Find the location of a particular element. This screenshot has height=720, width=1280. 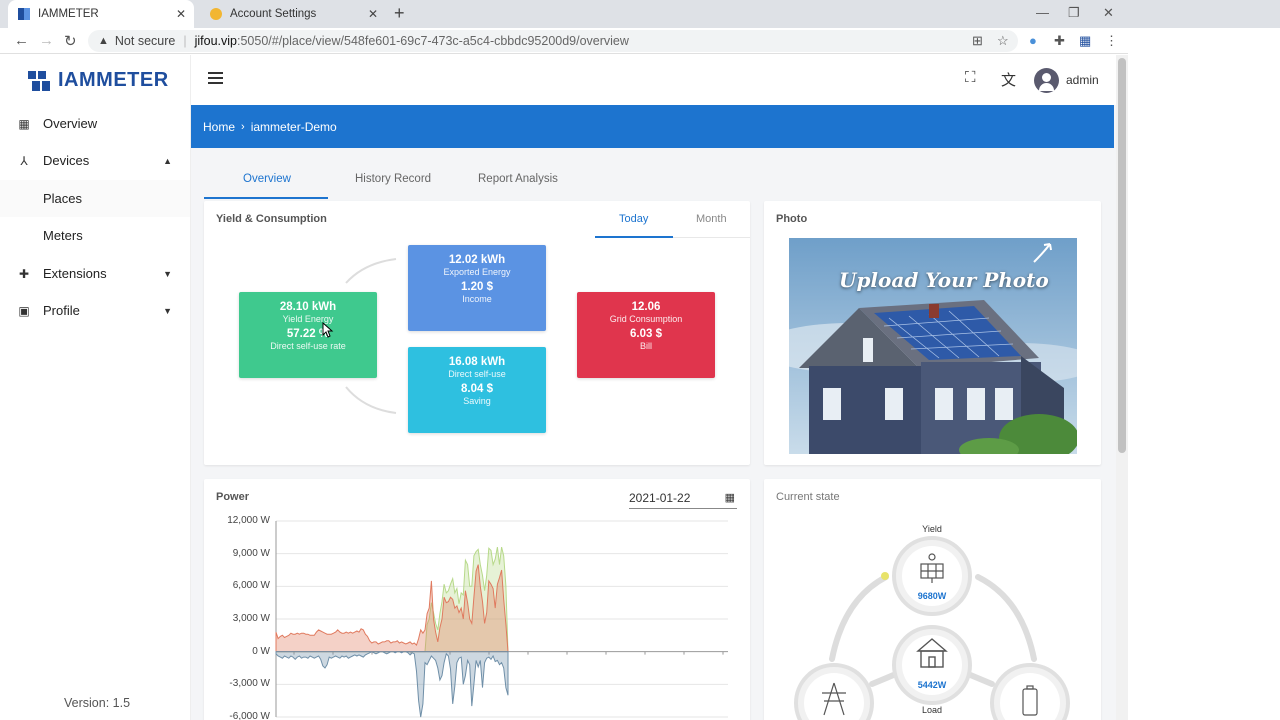

bill-value: 6.03 $ is located at coordinates (646, 334).